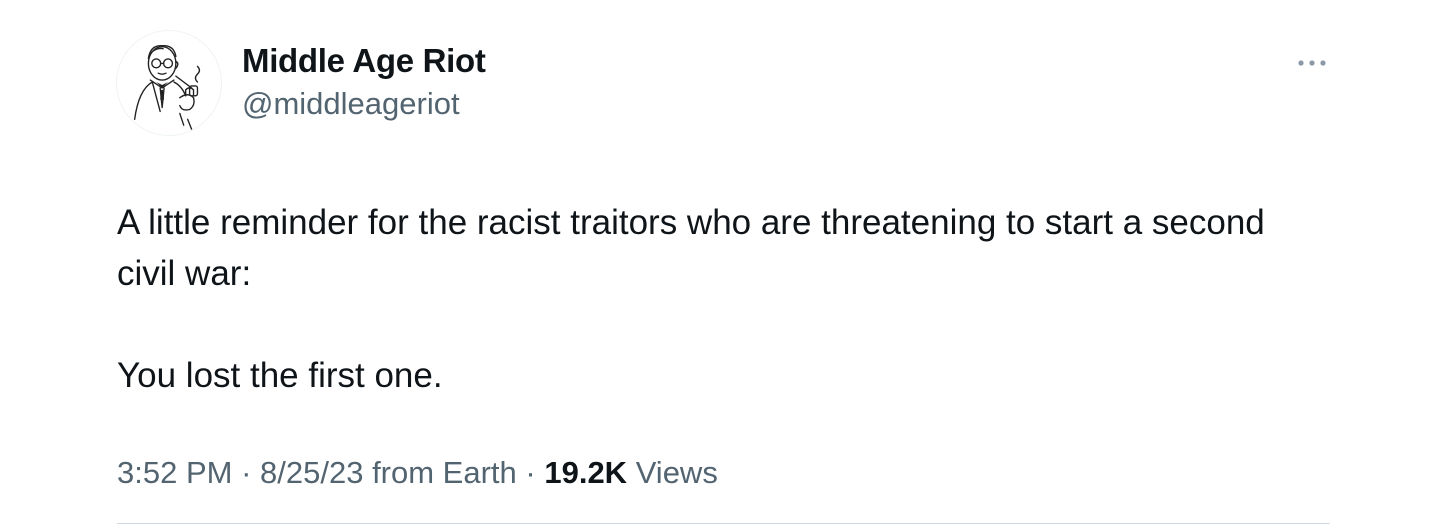 The width and height of the screenshot is (1447, 530). Describe the element at coordinates (167, 87) in the screenshot. I see `retro-man-avatar-icon` at that location.